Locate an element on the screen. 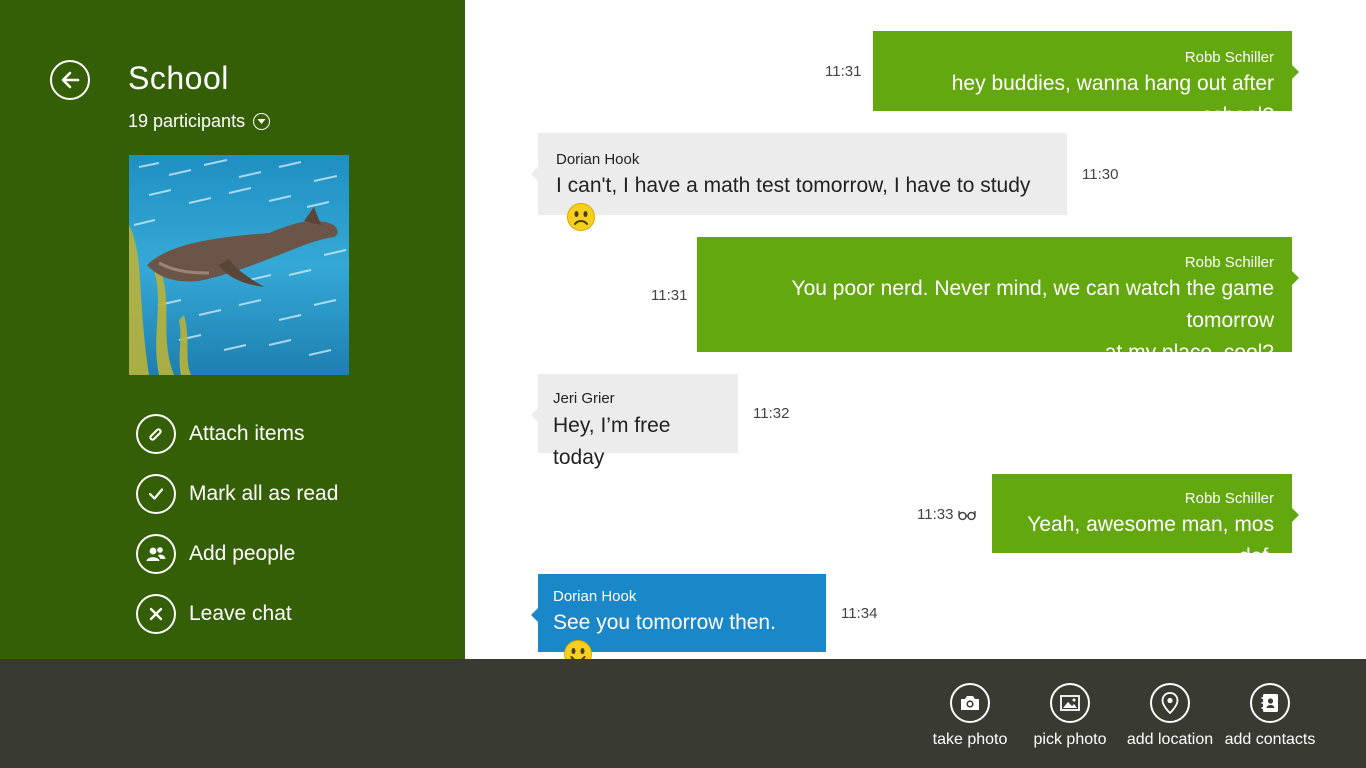 The height and width of the screenshot is (768, 1366). mark-all-read-button: Mark all as read is located at coordinates (237, 494).